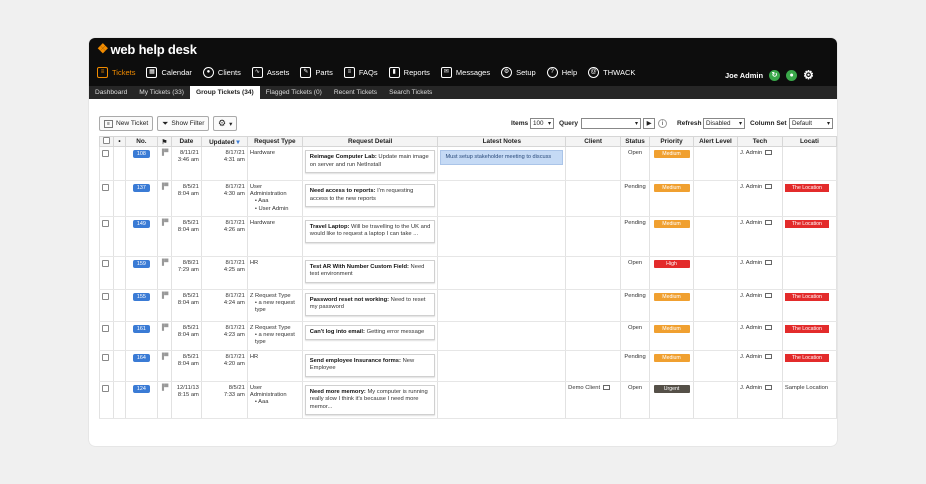  Describe the element at coordinates (809, 141) in the screenshot. I see `col-location: Locati` at that location.